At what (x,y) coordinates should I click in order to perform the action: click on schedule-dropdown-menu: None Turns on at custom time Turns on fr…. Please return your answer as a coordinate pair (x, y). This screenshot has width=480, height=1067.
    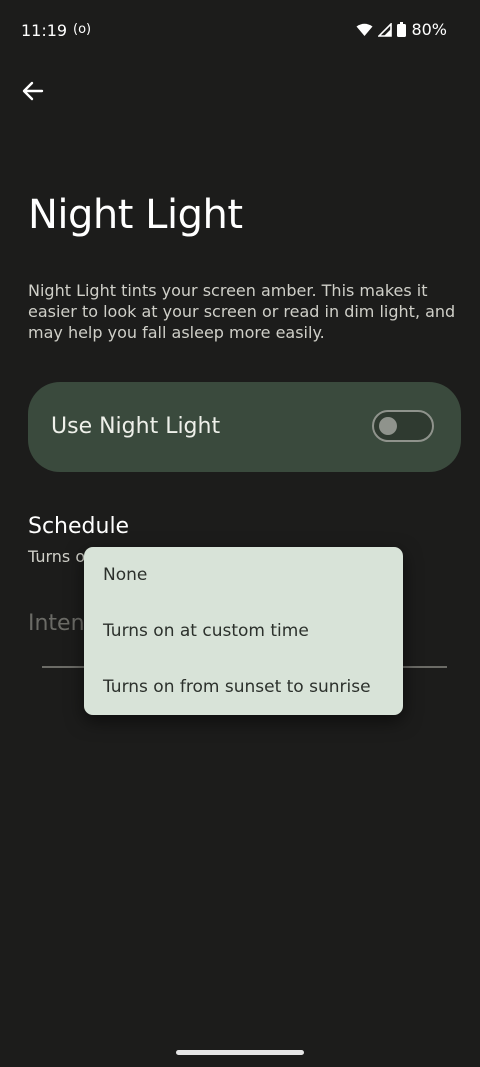
    Looking at the image, I should click on (243, 631).